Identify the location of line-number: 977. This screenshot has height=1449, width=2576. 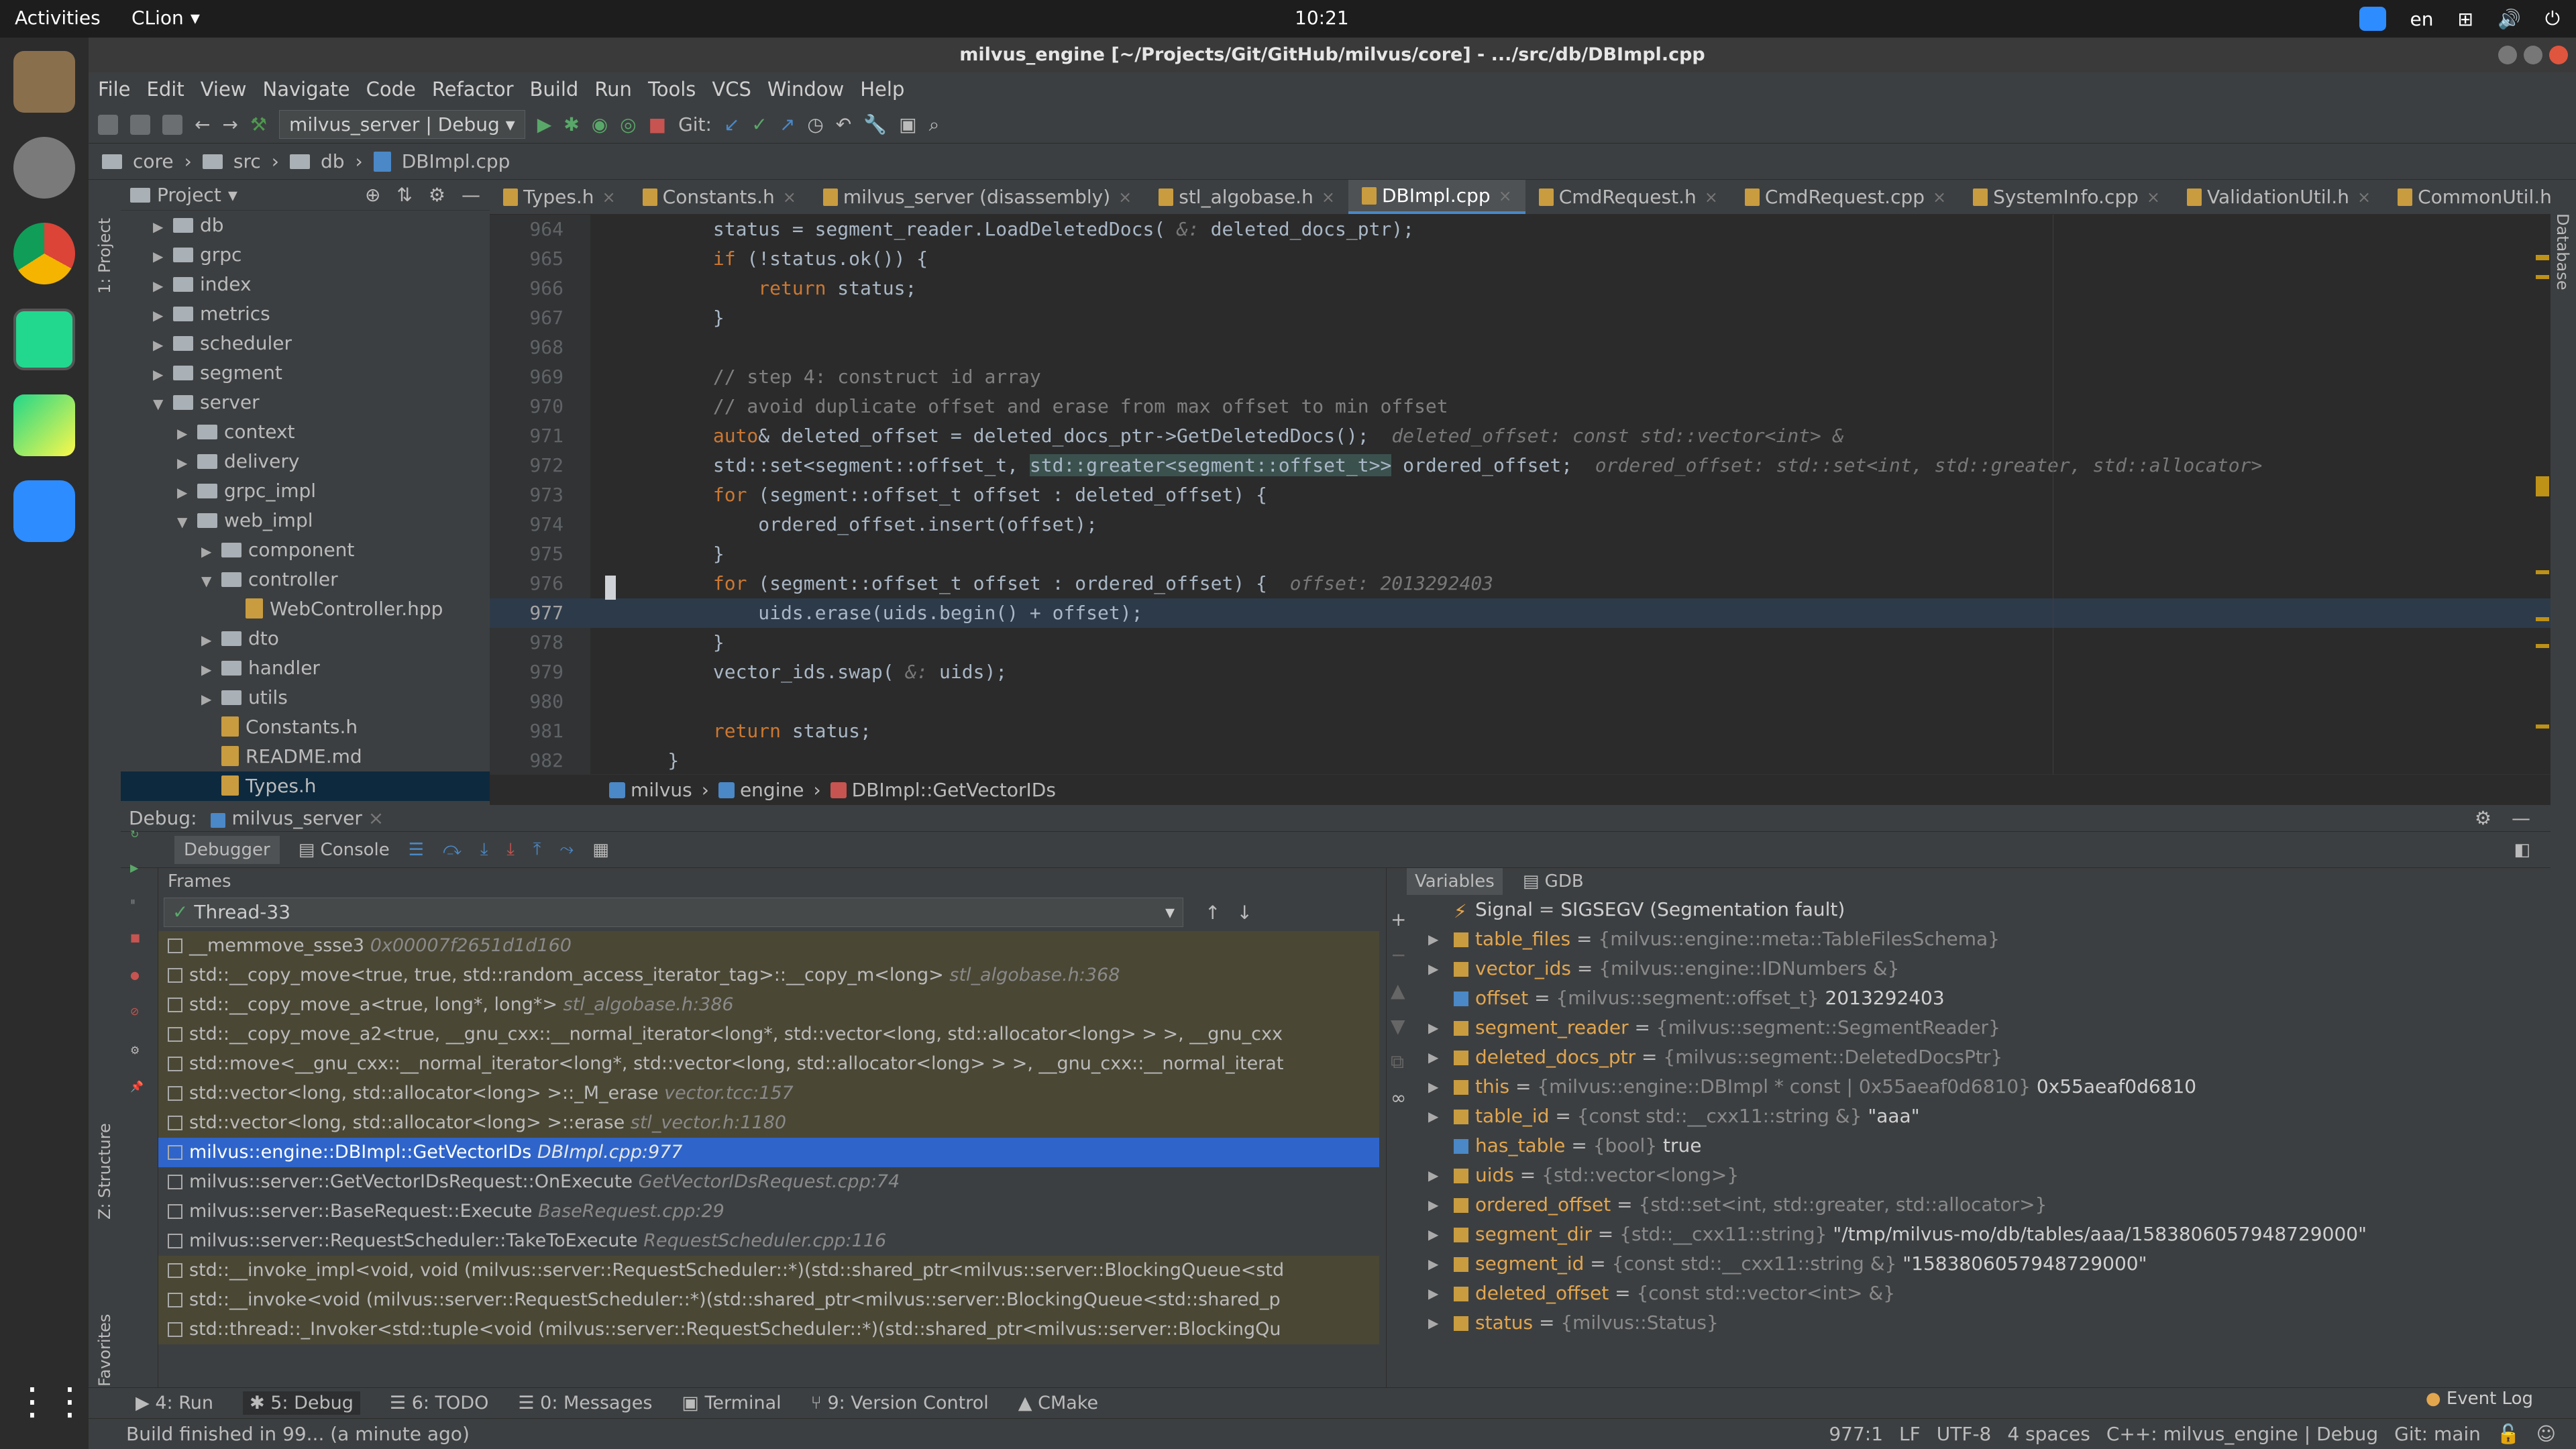
(527, 613).